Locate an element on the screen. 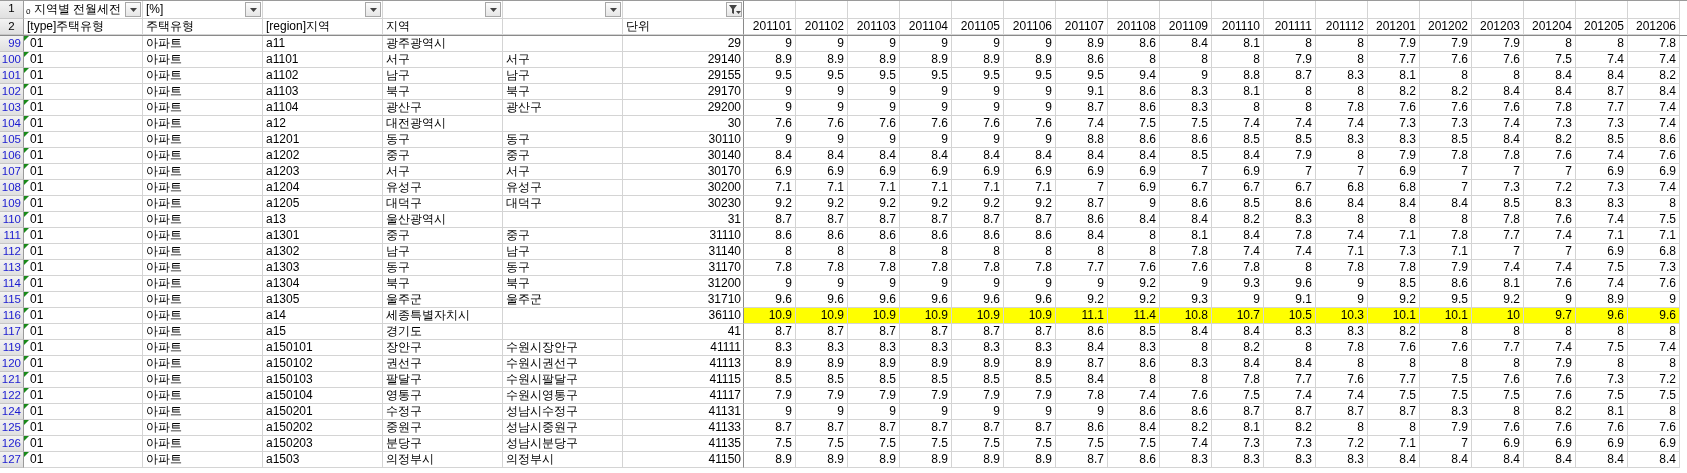 This screenshot has height=473, width=1687. table-cell-text: a13 is located at coordinates (276, 219).